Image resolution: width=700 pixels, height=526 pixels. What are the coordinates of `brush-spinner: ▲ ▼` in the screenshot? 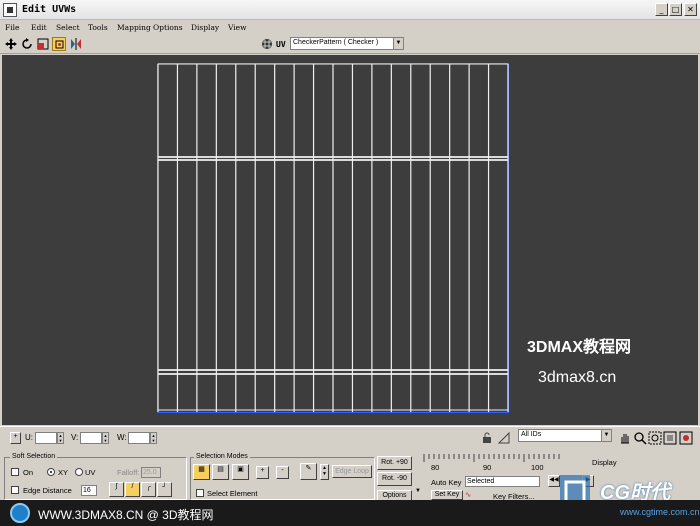 It's located at (324, 472).